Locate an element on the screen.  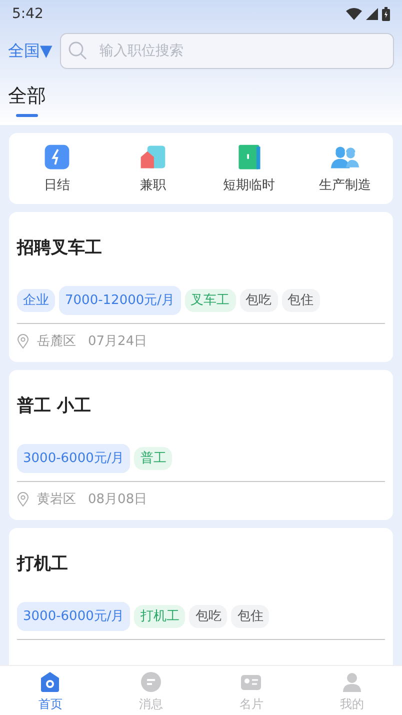
job-tag: 企业 is located at coordinates (36, 300).